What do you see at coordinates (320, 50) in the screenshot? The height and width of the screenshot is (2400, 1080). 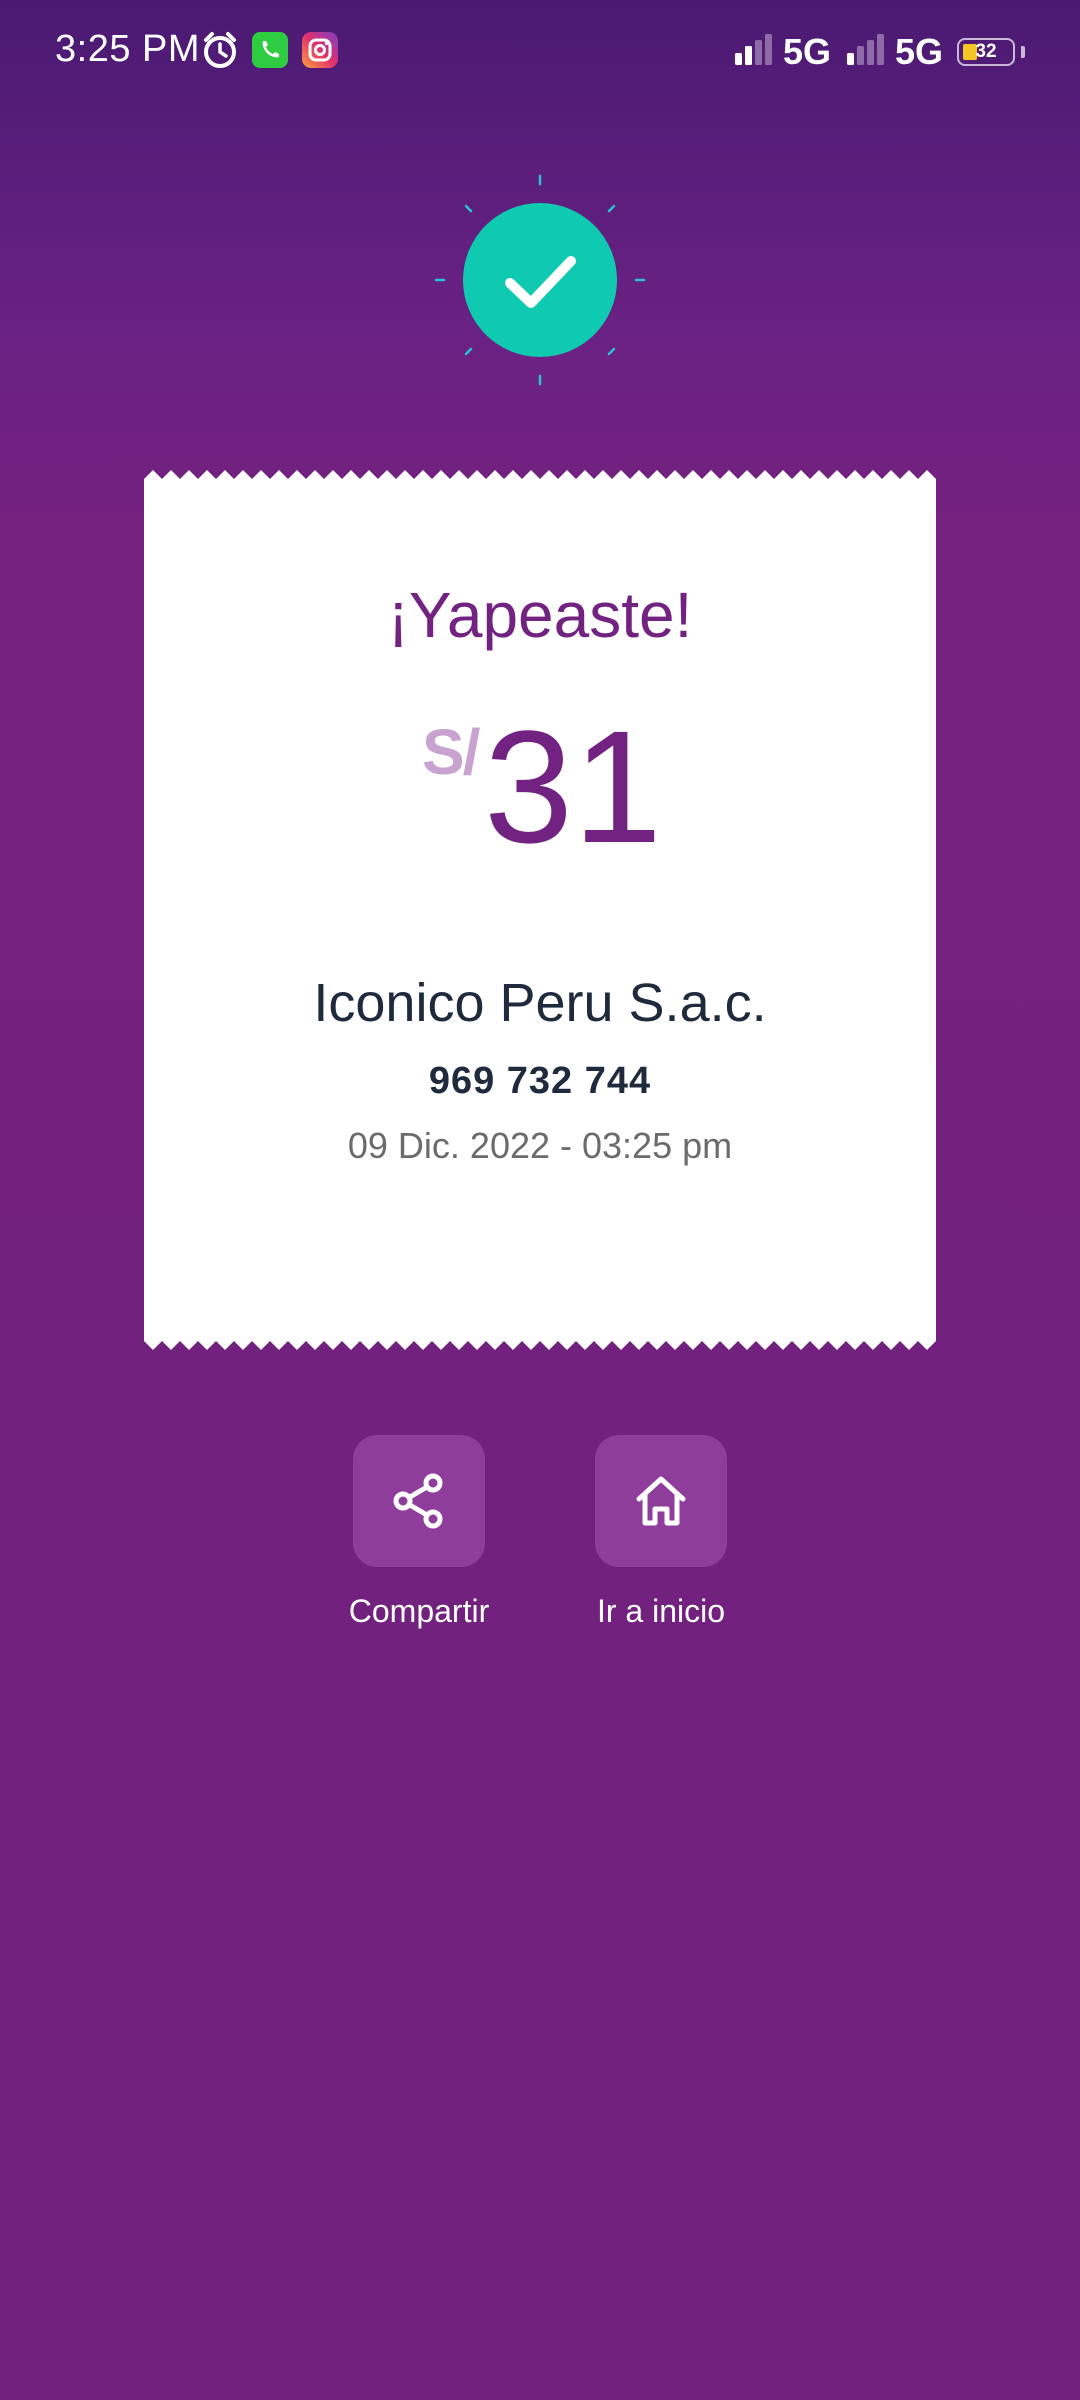 I see `instagram-icon` at bounding box center [320, 50].